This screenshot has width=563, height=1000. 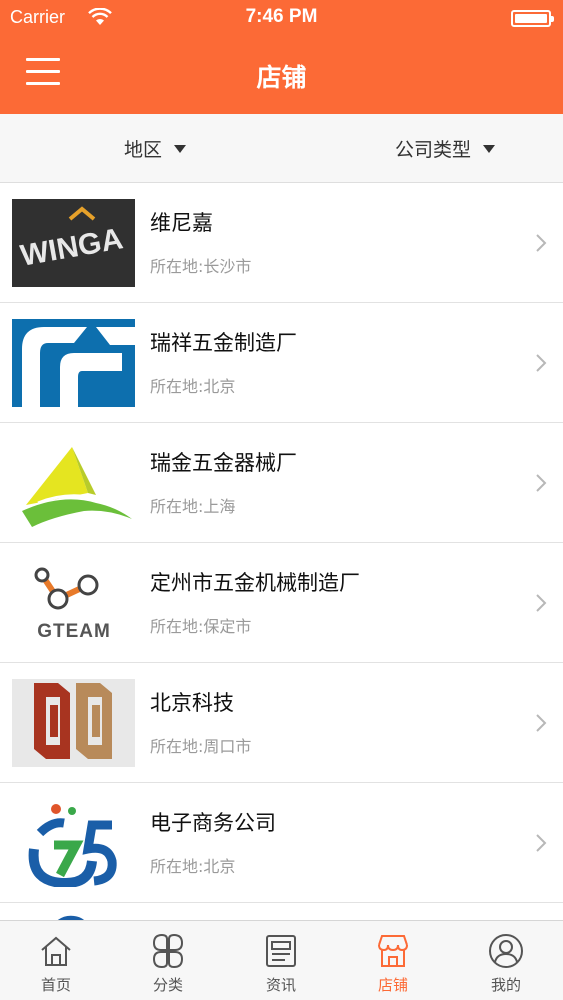 I want to click on shop-location: 所在地:保定市, so click(x=201, y=626).